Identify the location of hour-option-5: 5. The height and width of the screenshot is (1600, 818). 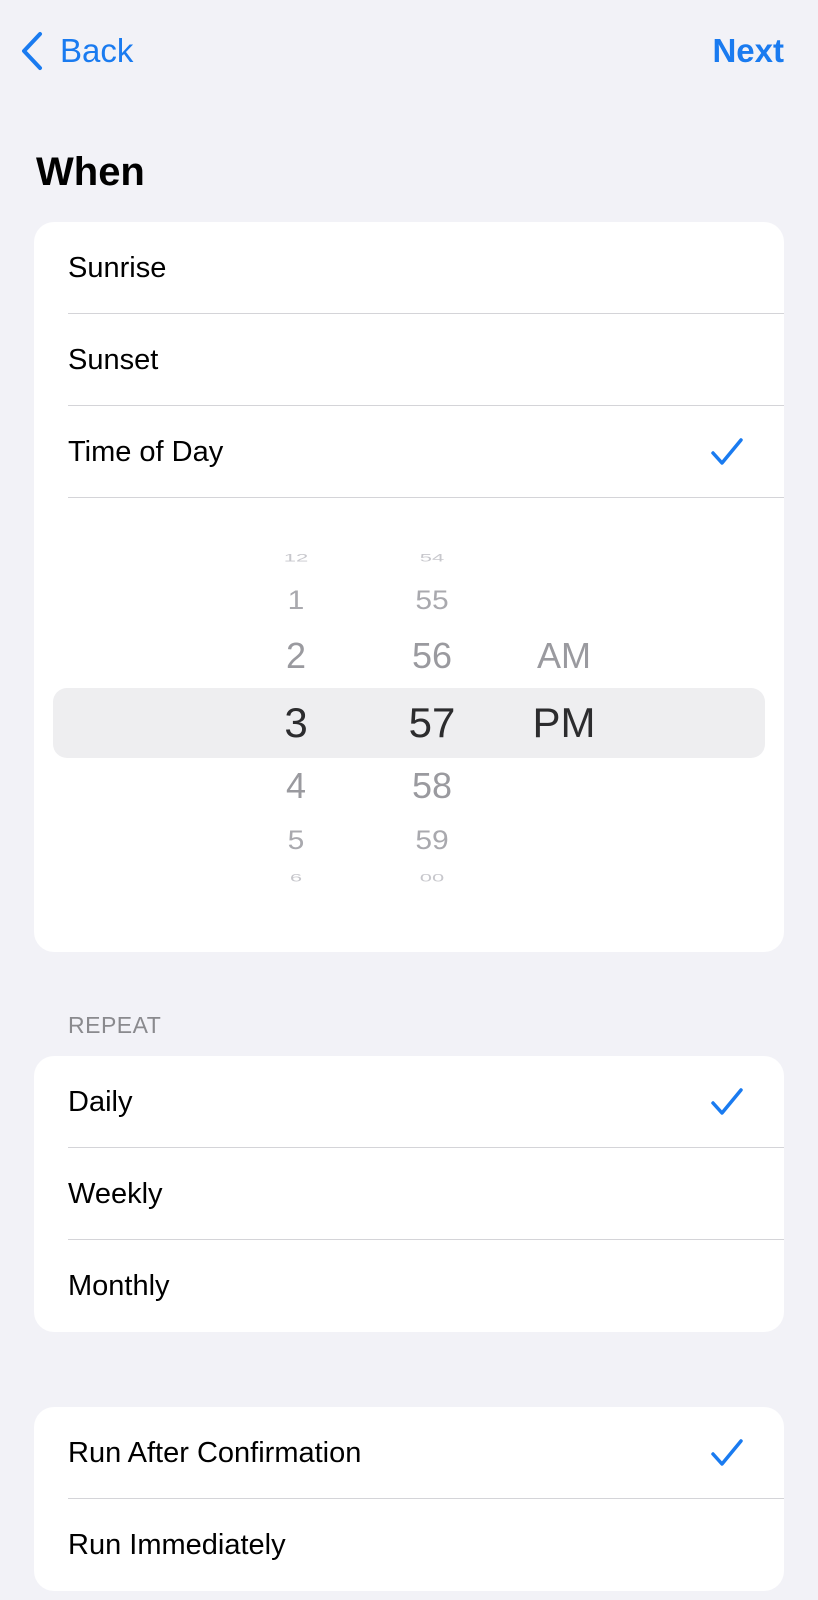
(296, 841).